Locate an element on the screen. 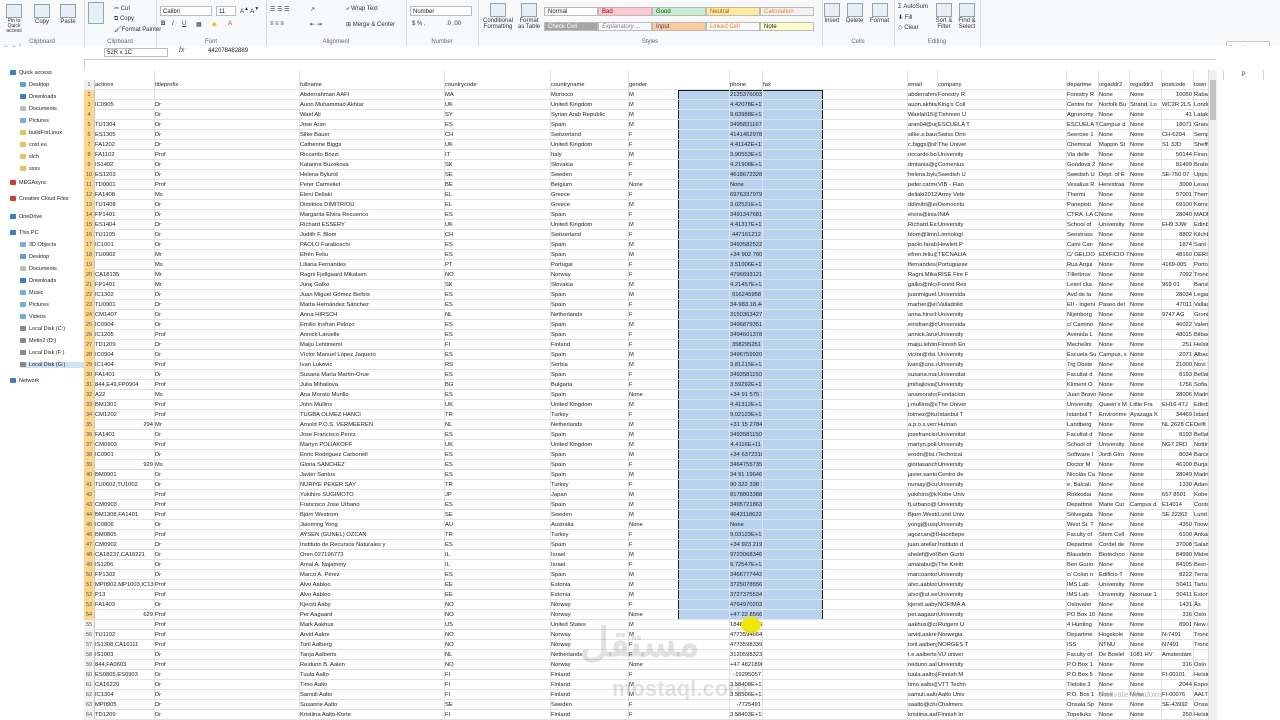 This screenshot has width=1280, height=720. table-cell: Syrian Arab Republic is located at coordinates (589, 115).